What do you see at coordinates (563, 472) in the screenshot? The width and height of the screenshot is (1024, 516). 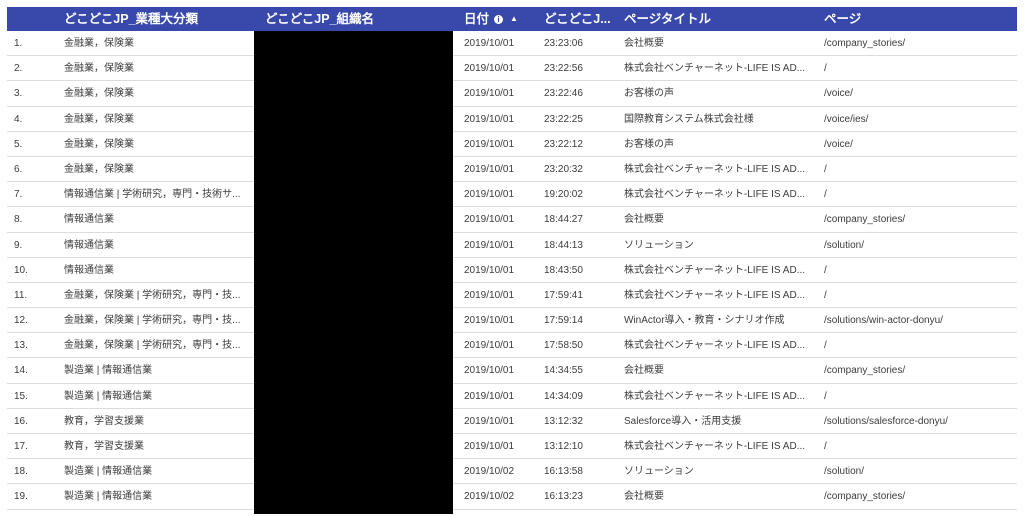 I see `time-cell: 16:13:58` at bounding box center [563, 472].